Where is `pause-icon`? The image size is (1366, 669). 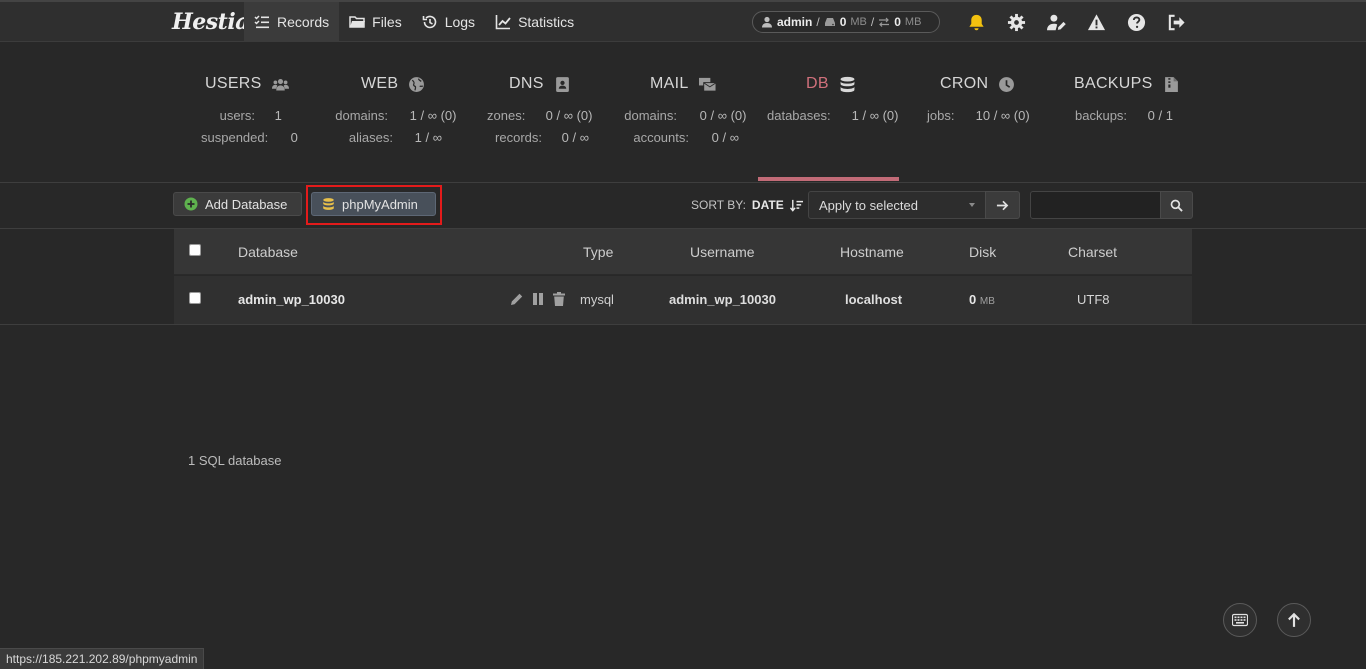 pause-icon is located at coordinates (538, 299).